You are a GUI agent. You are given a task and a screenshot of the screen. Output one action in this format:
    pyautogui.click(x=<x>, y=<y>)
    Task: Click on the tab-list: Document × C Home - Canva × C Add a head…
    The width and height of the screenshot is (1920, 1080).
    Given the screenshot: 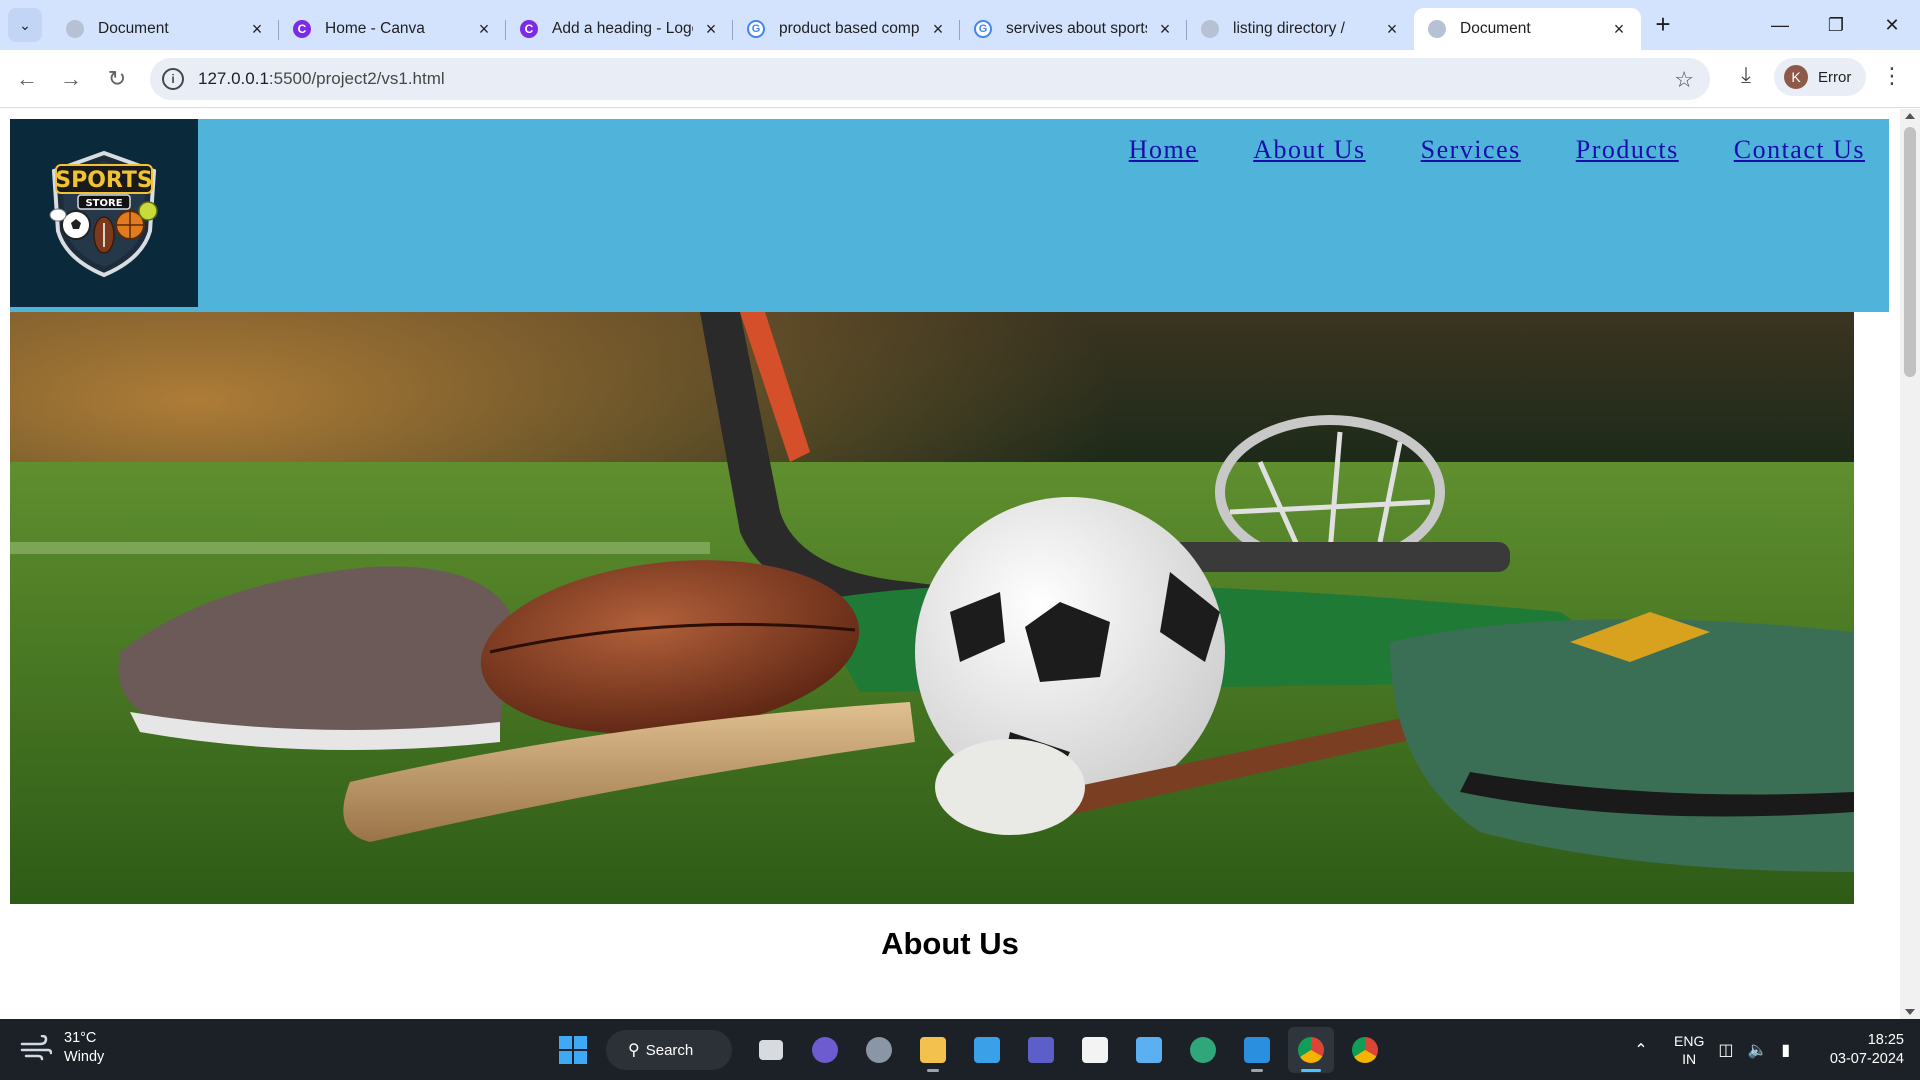 What is the action you would take?
    pyautogui.click(x=846, y=29)
    